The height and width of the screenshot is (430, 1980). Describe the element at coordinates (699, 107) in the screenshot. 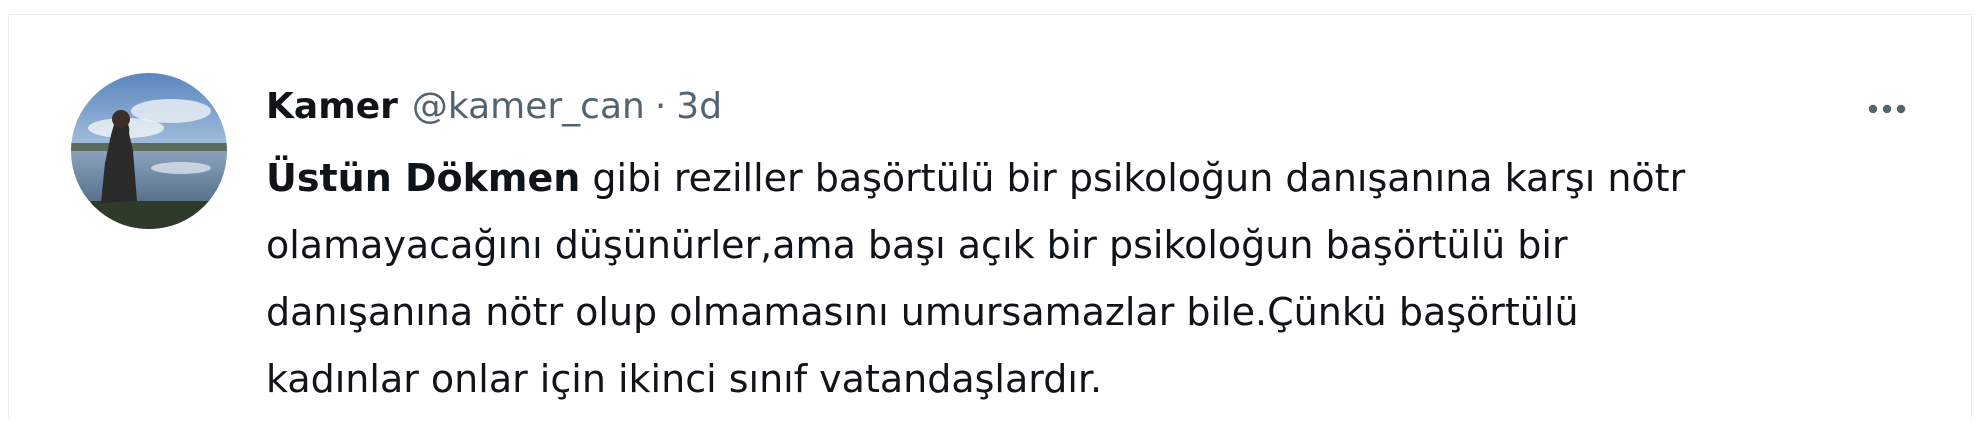

I see `tweet-timestamp: 3d` at that location.